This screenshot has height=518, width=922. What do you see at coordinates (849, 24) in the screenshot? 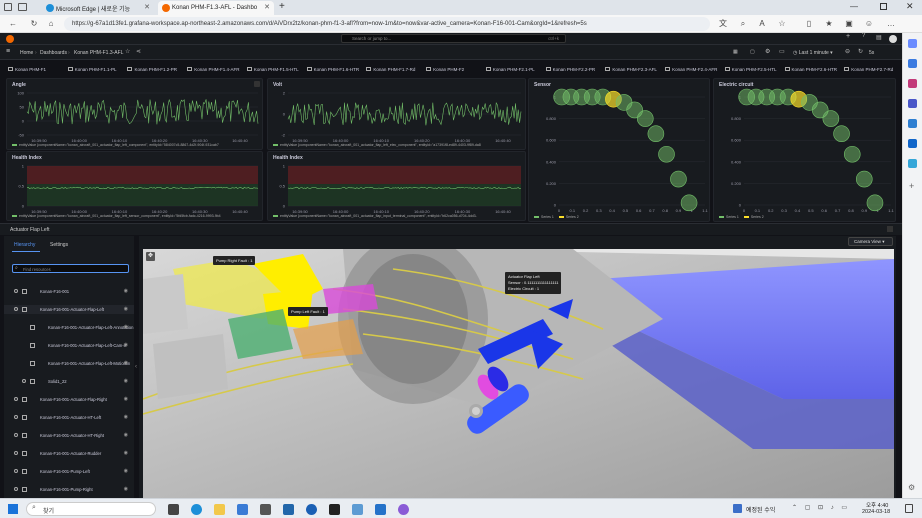
I see `collections-icon: ▣` at bounding box center [849, 24].